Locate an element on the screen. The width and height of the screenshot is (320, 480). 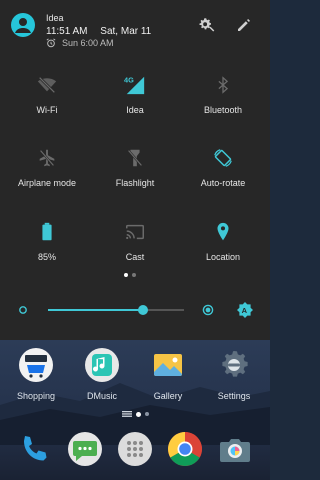
brightness-slider: A is located at coordinates (135, 310).